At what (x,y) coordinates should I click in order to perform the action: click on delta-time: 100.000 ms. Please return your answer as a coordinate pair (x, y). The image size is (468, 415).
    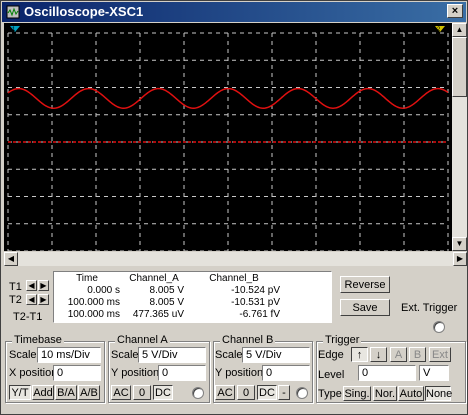
    Looking at the image, I should click on (93, 314).